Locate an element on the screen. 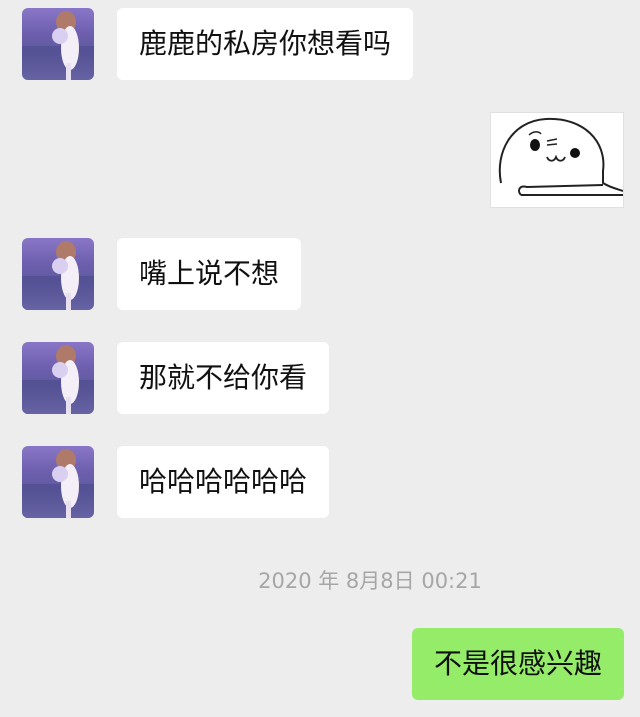  message-text: 哈哈哈哈哈哈 is located at coordinates (223, 481).